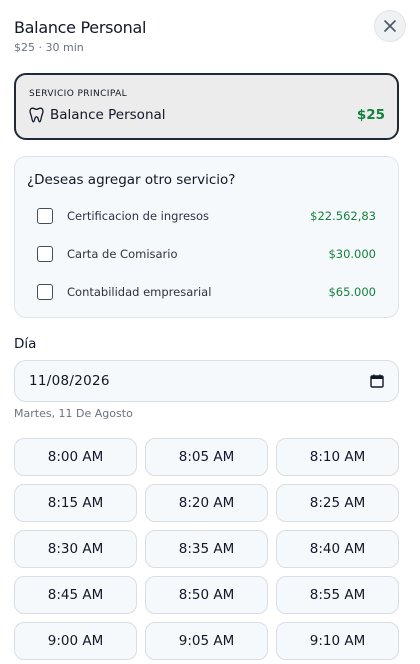  What do you see at coordinates (206, 503) in the screenshot?
I see `time-slot: 8:20 AM` at bounding box center [206, 503].